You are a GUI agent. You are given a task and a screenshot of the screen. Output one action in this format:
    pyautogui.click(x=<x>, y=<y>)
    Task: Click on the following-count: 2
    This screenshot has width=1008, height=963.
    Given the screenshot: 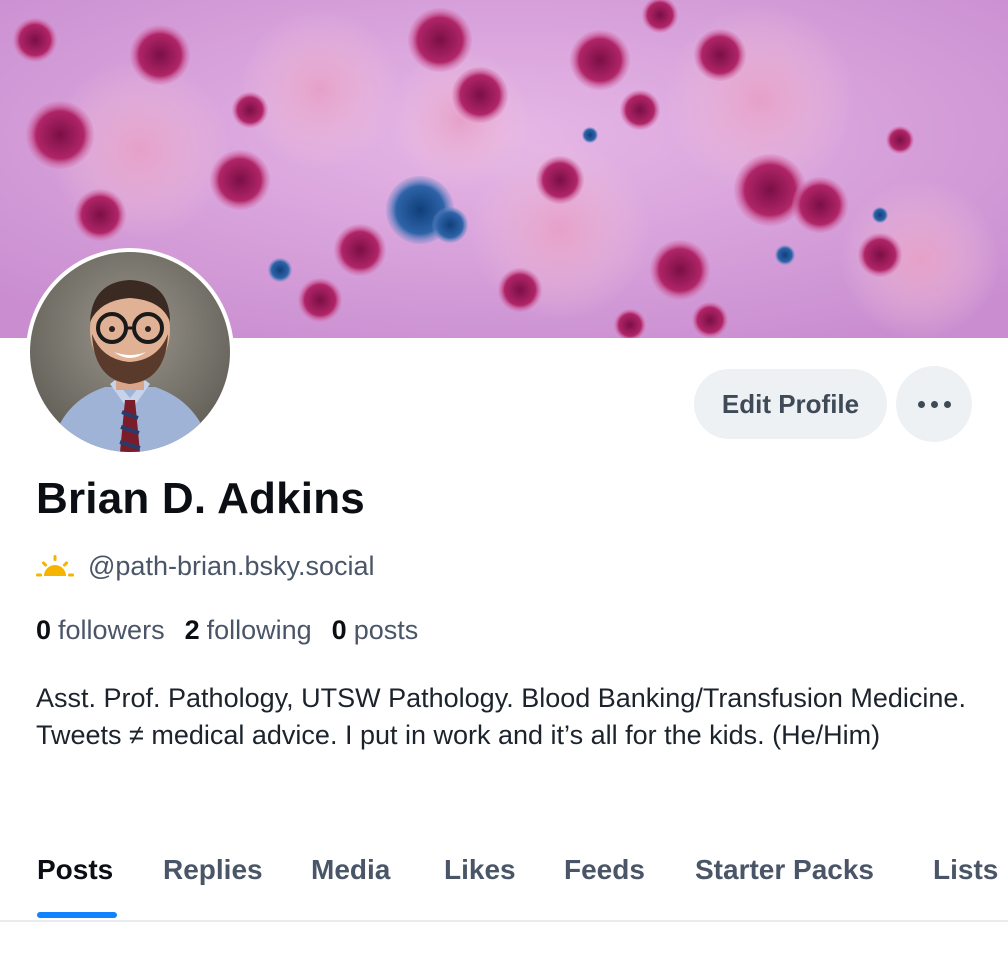 What is the action you would take?
    pyautogui.click(x=192, y=630)
    